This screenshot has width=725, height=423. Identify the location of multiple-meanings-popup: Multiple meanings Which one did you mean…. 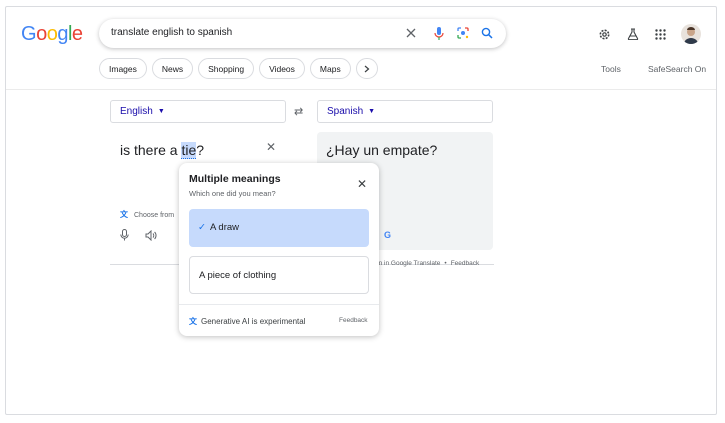
(279, 249).